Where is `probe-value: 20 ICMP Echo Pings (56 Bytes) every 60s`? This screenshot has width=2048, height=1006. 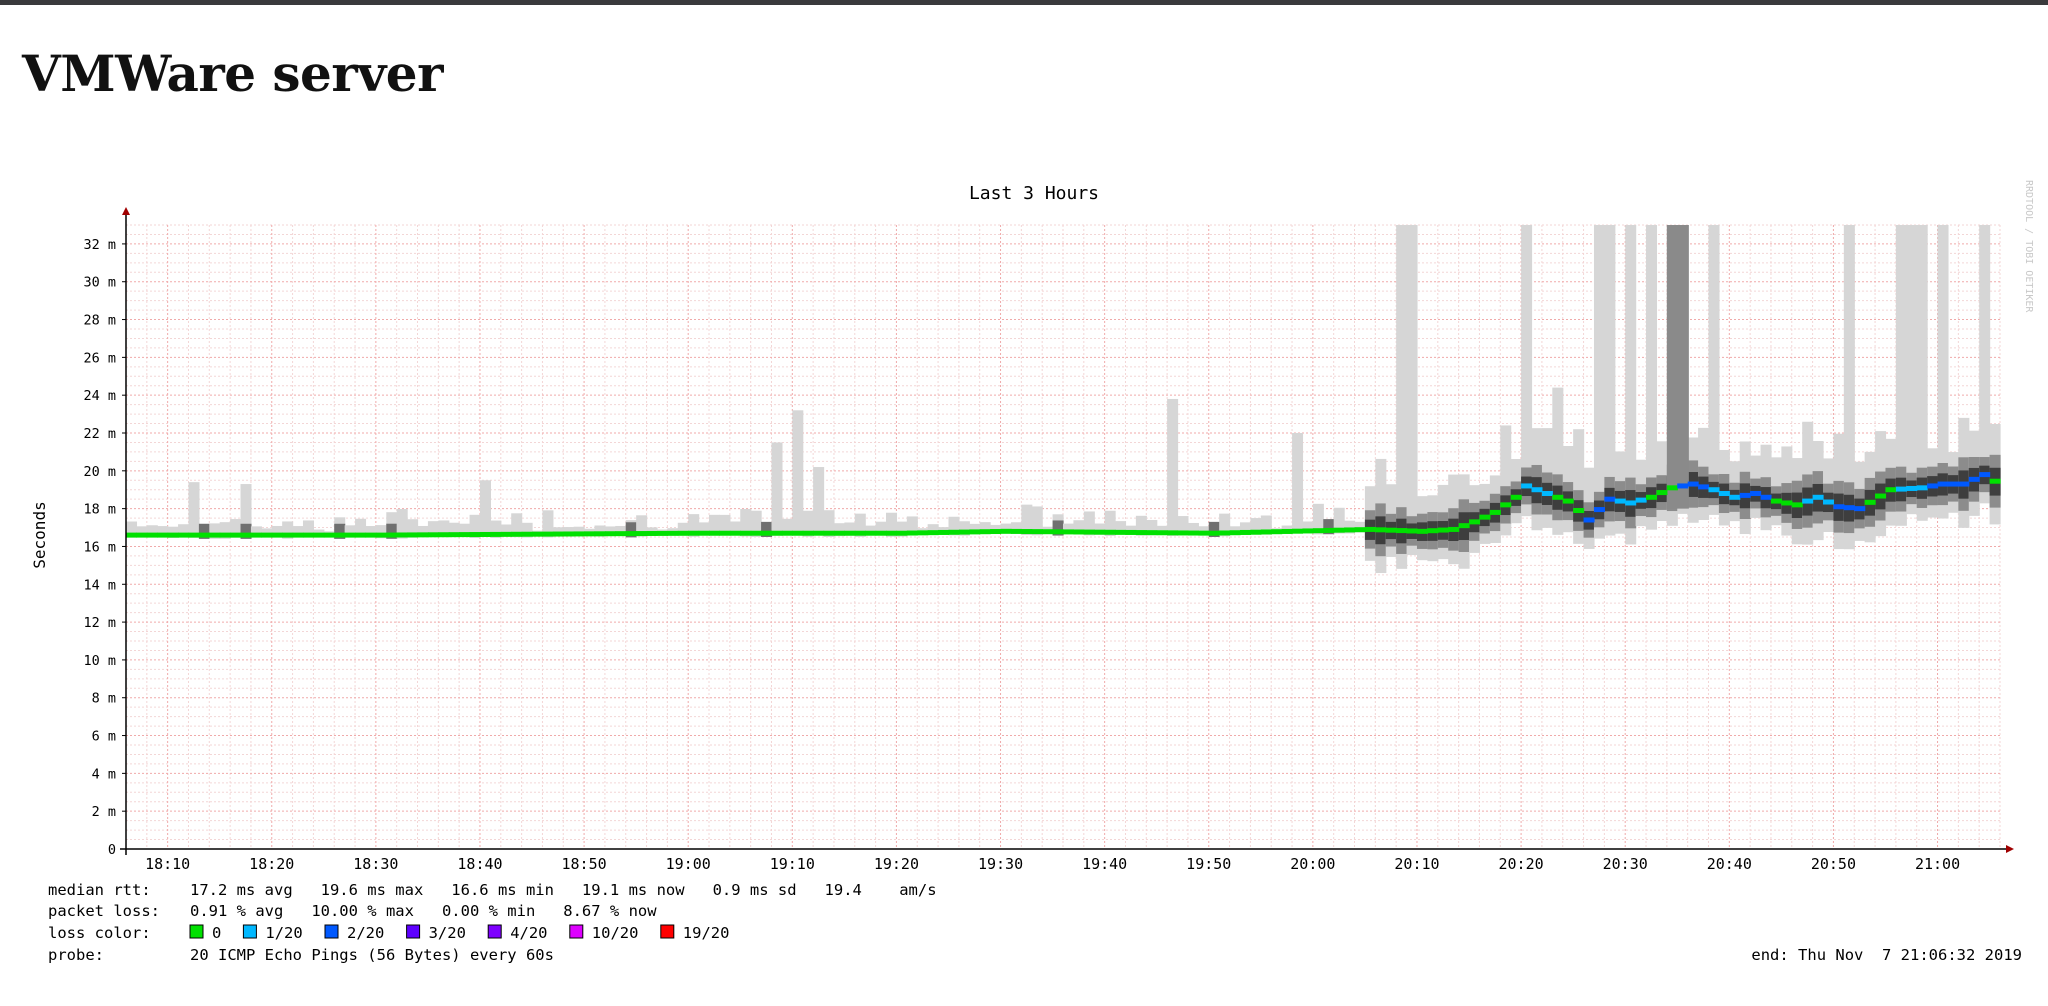
probe-value: 20 ICMP Echo Pings (56 Bytes) every 60s is located at coordinates (372, 955).